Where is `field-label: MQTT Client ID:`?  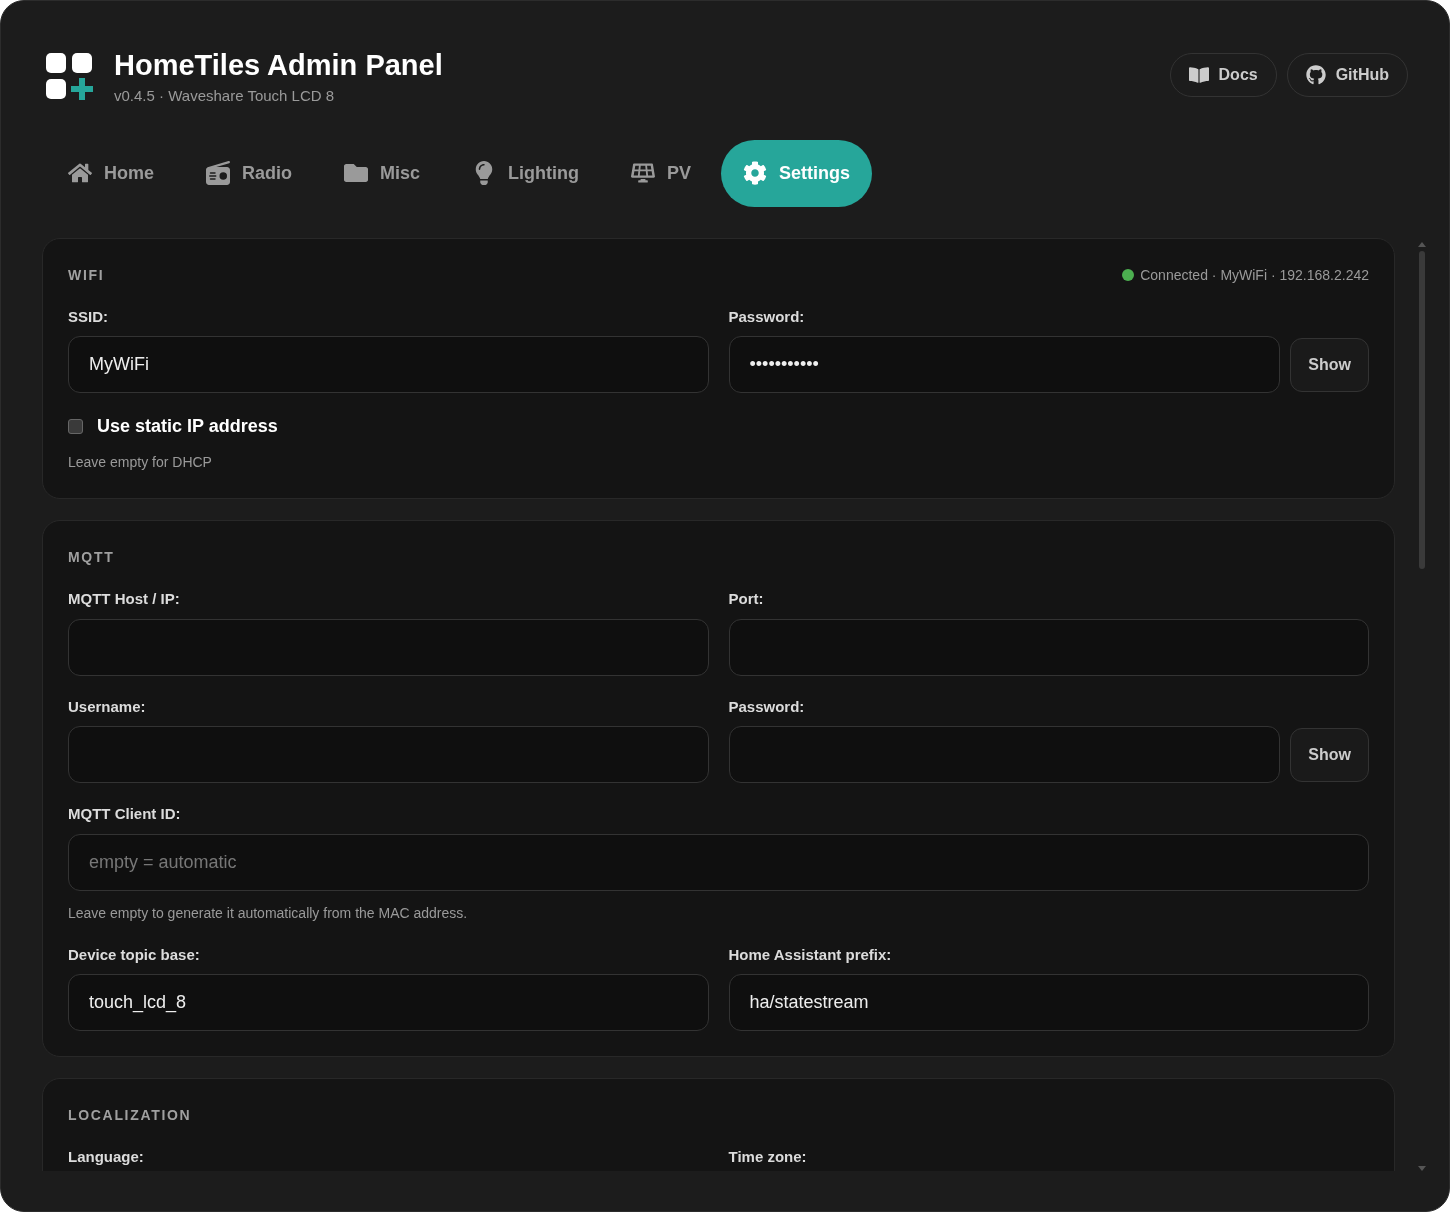
field-label: MQTT Client ID: is located at coordinates (125, 814).